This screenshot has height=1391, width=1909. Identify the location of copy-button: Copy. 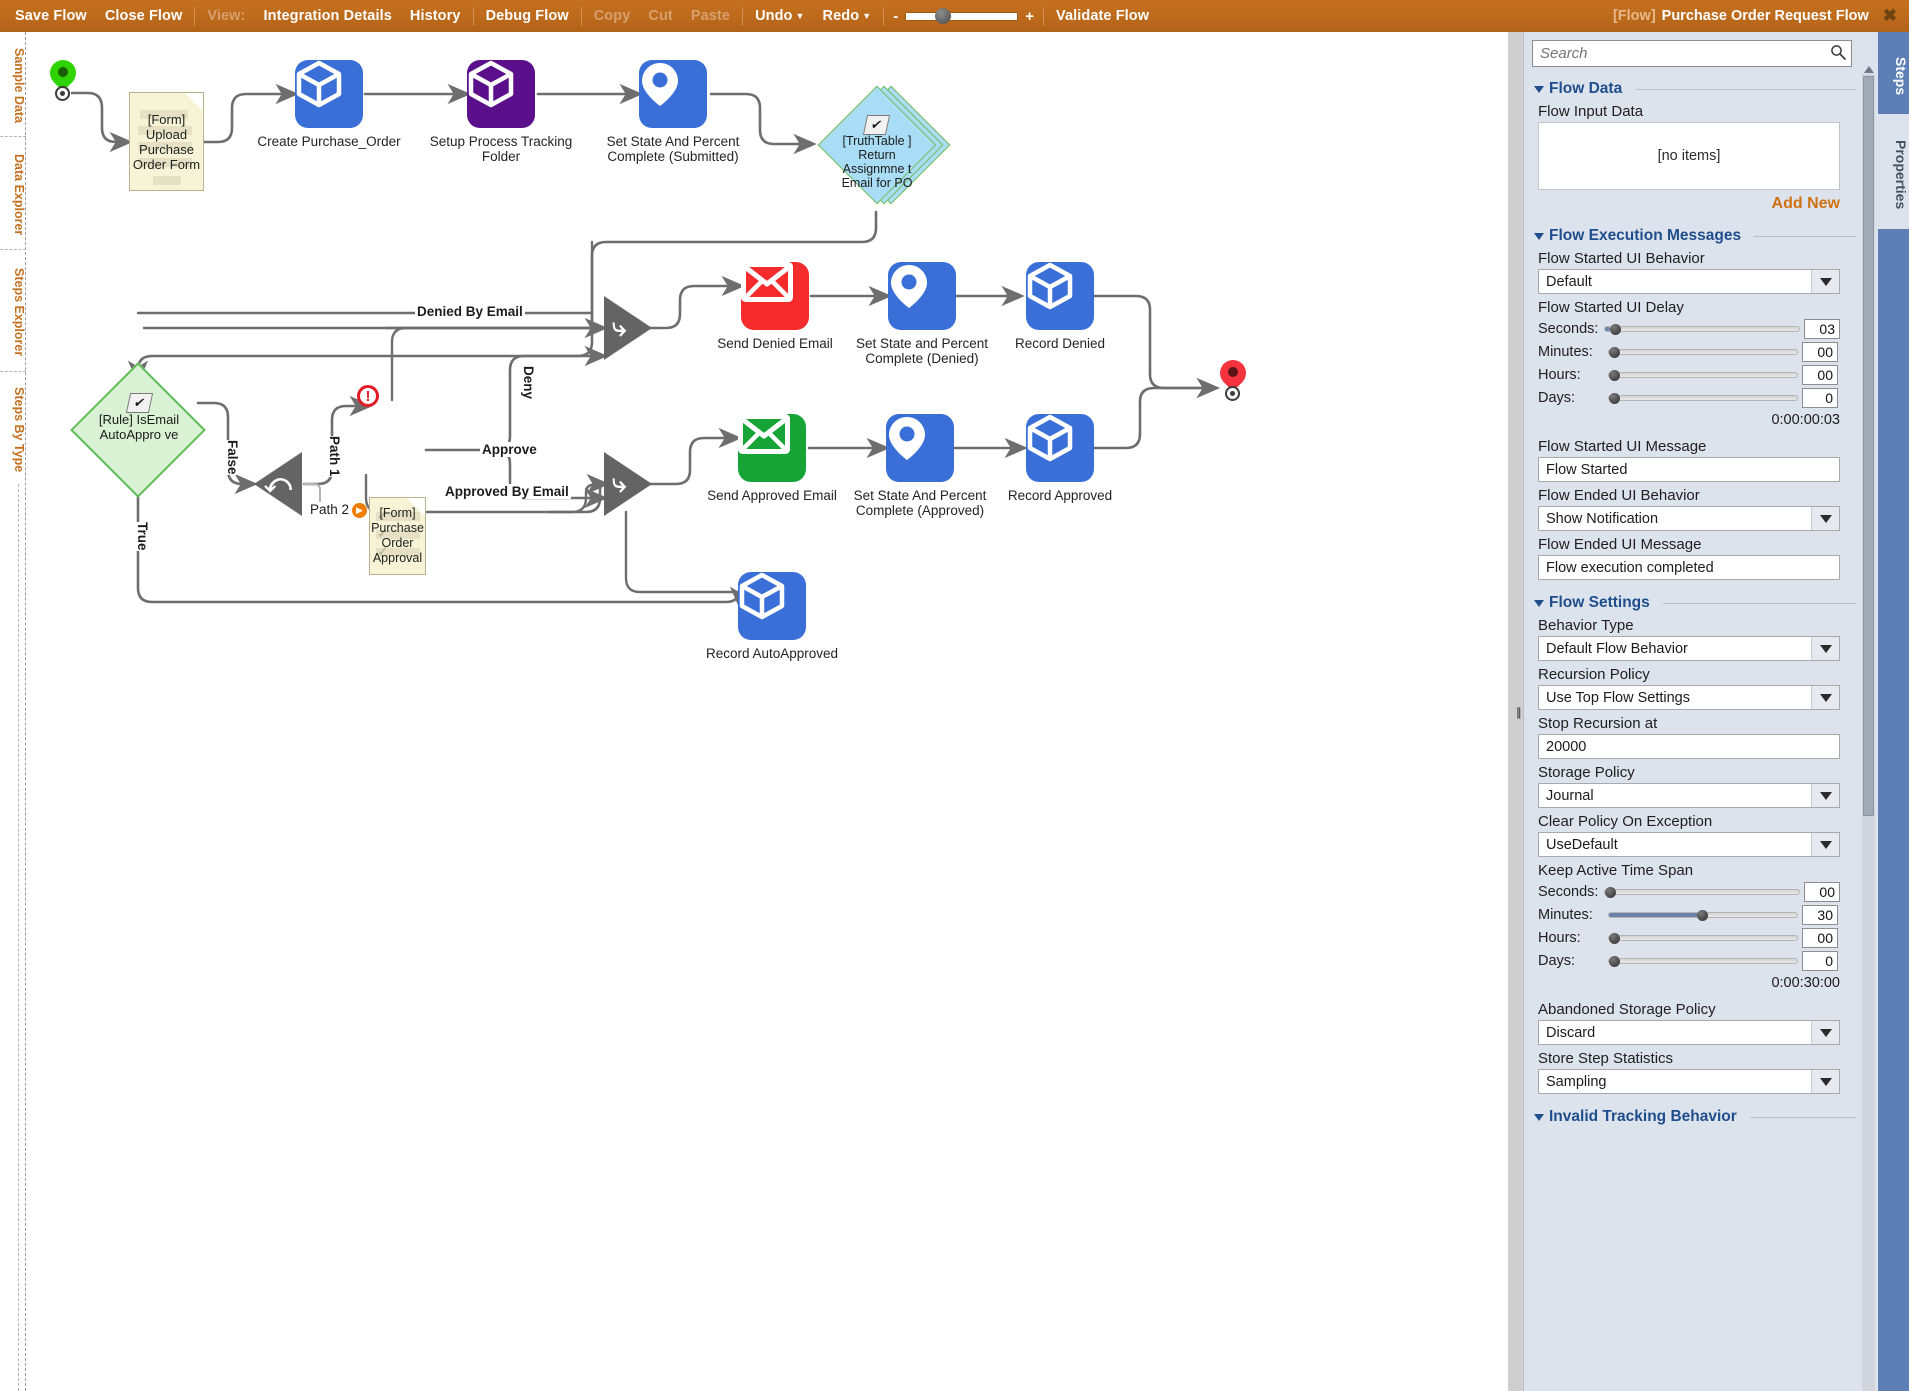
(612, 16).